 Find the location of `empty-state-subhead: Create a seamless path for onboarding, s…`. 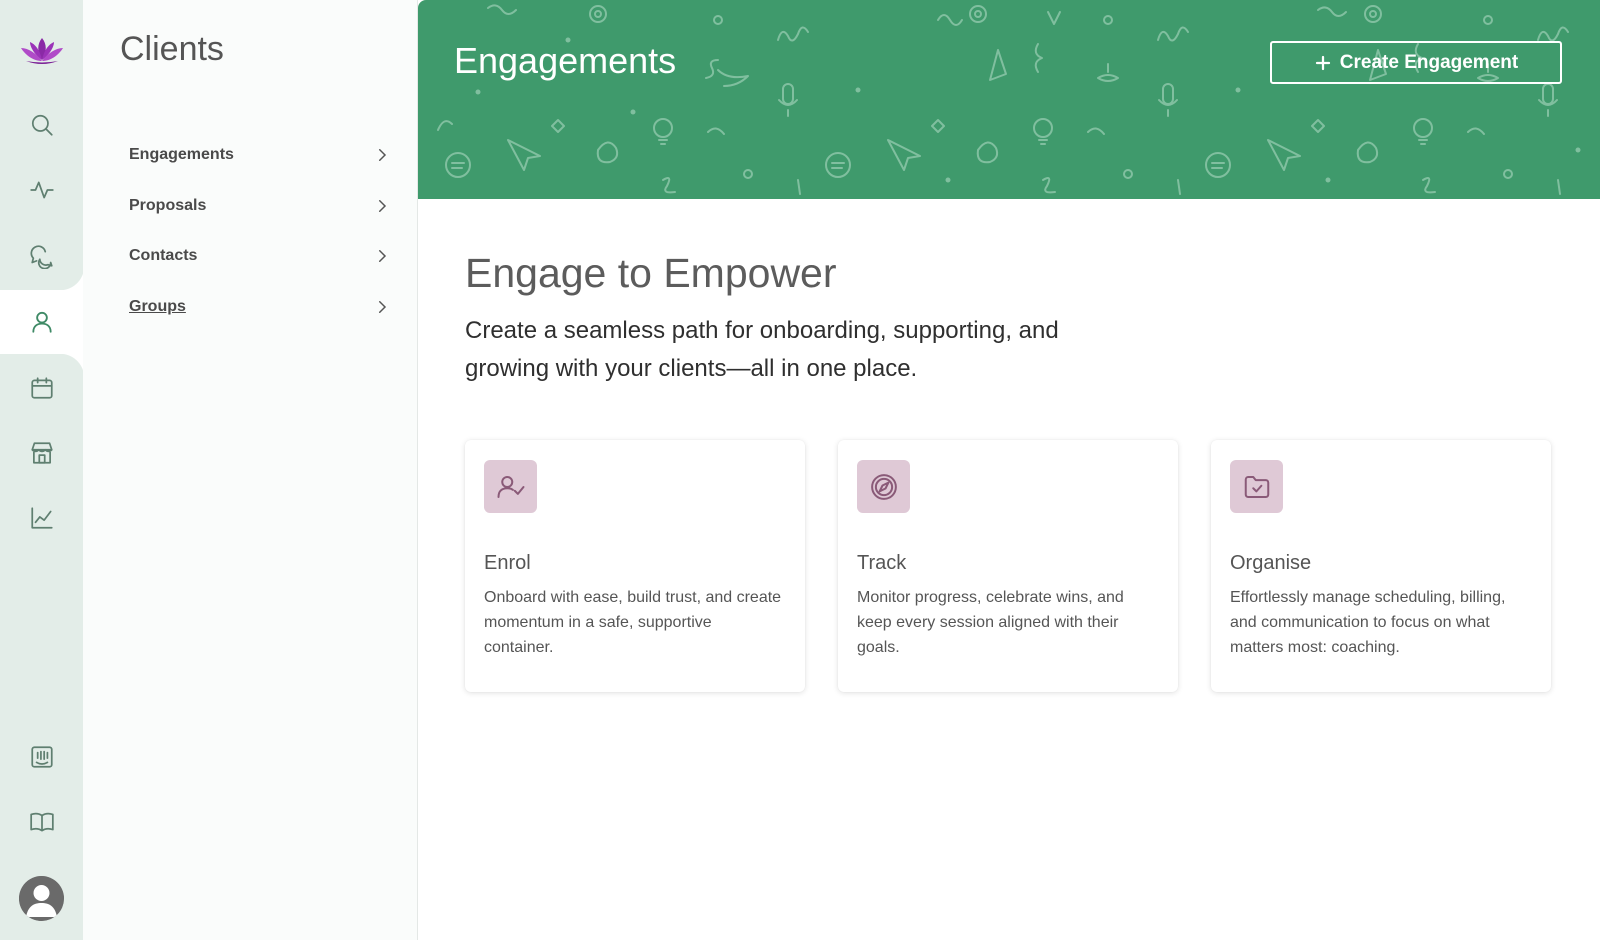

empty-state-subhead: Create a seamless path for onboarding, s… is located at coordinates (762, 349).